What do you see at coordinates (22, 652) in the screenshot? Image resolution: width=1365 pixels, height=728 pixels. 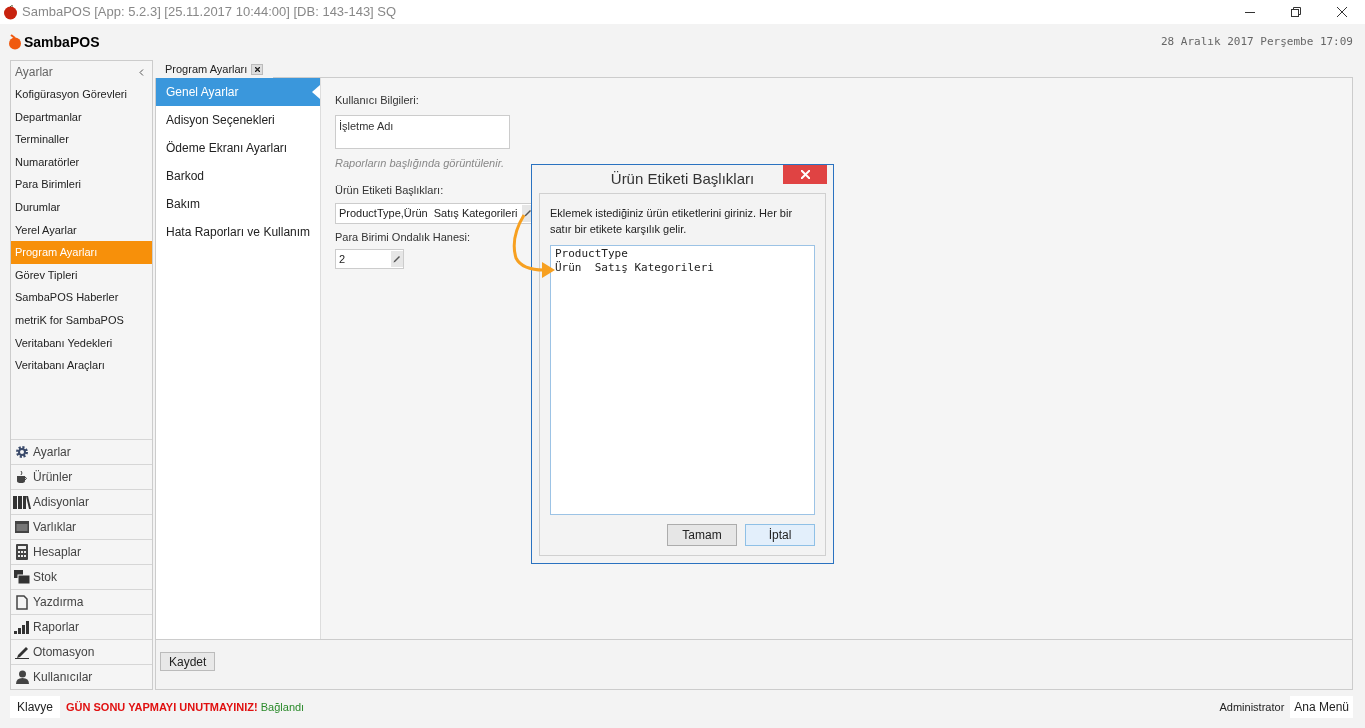 I see `pen-icon` at bounding box center [22, 652].